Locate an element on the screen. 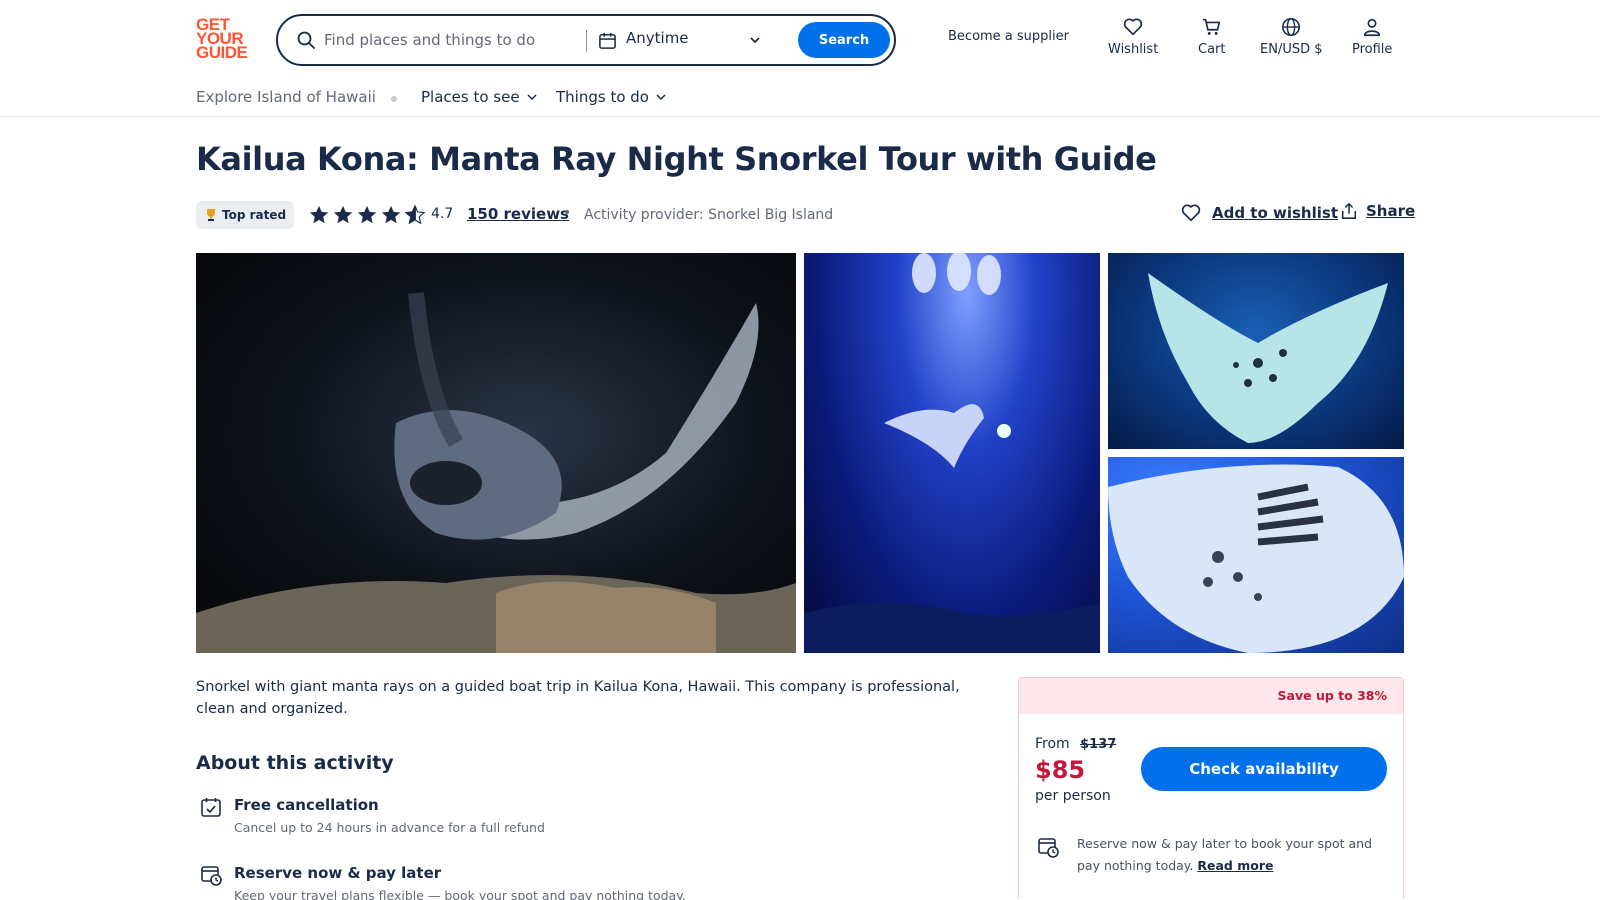 The image size is (1600, 900). become-supplier-link: Become a supplier is located at coordinates (1008, 36).